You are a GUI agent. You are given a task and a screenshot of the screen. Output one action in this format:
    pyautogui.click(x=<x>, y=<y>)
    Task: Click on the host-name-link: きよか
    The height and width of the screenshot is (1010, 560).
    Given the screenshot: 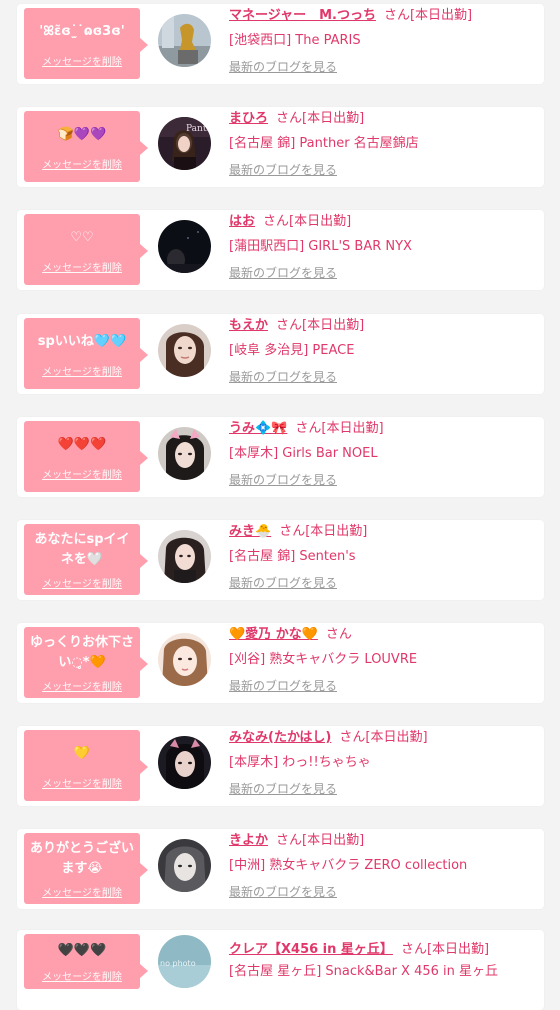 What is the action you would take?
    pyautogui.click(x=248, y=840)
    